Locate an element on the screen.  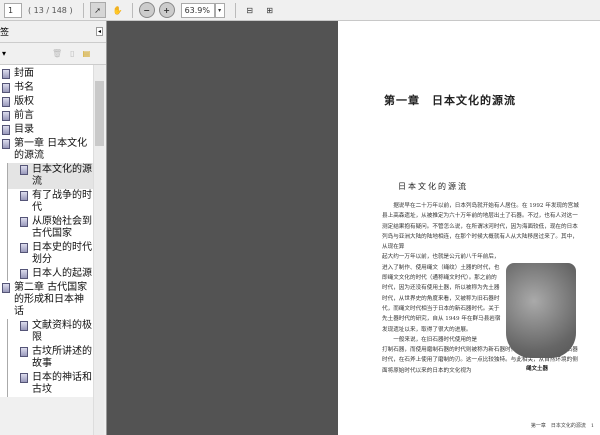
bookmark-item: 有了战争的时代 is located at coordinates (50, 202).